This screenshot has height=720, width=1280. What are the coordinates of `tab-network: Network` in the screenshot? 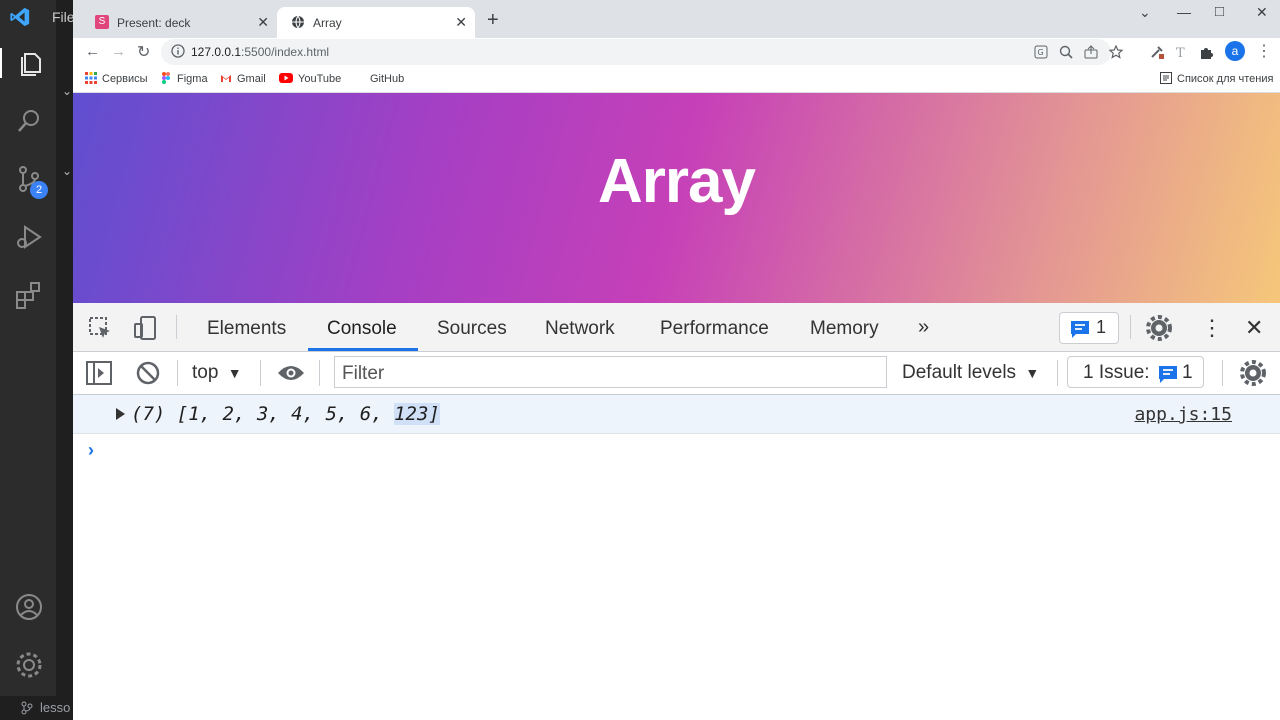 It's located at (580, 329).